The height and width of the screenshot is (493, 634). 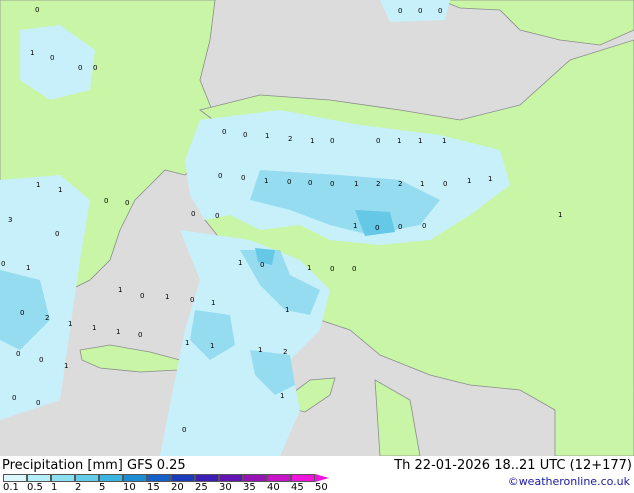 I want to click on credit-link: ©weatheronline.co.uk, so click(x=569, y=481).